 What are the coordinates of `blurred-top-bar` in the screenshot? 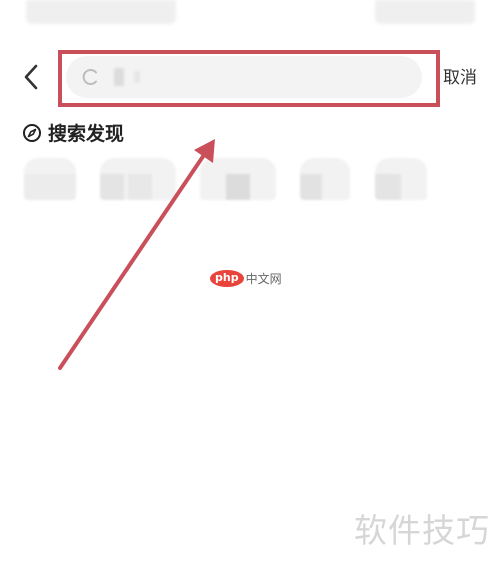 It's located at (250, 13).